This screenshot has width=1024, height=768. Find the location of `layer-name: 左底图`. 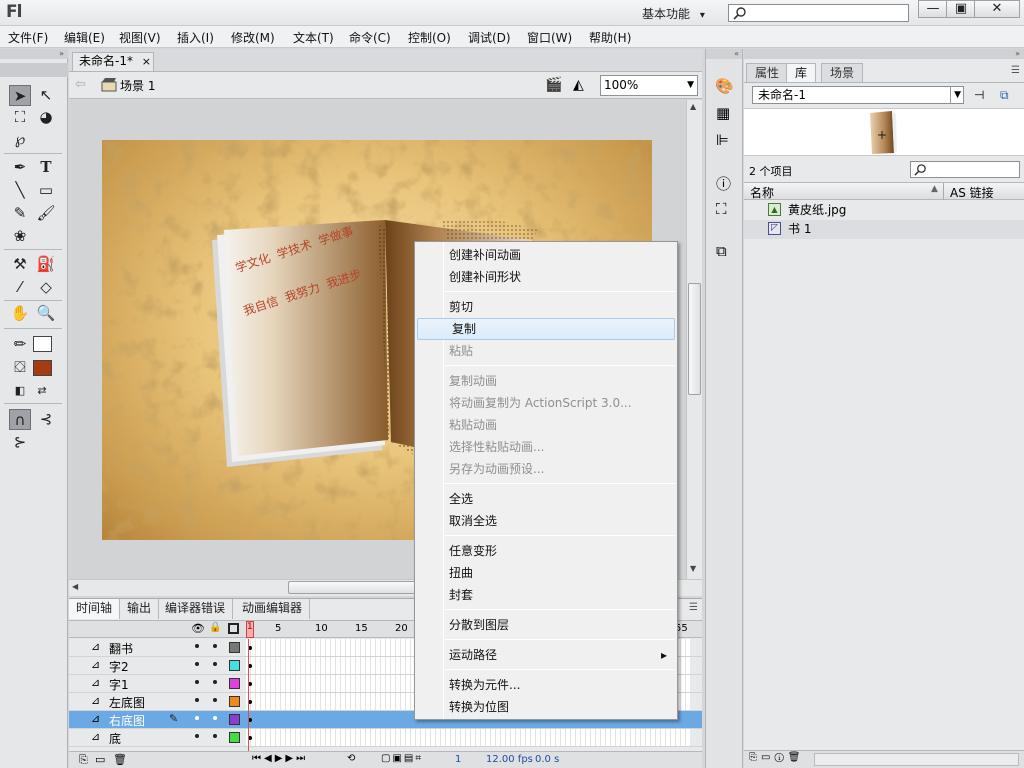

layer-name: 左底图 is located at coordinates (127, 702).